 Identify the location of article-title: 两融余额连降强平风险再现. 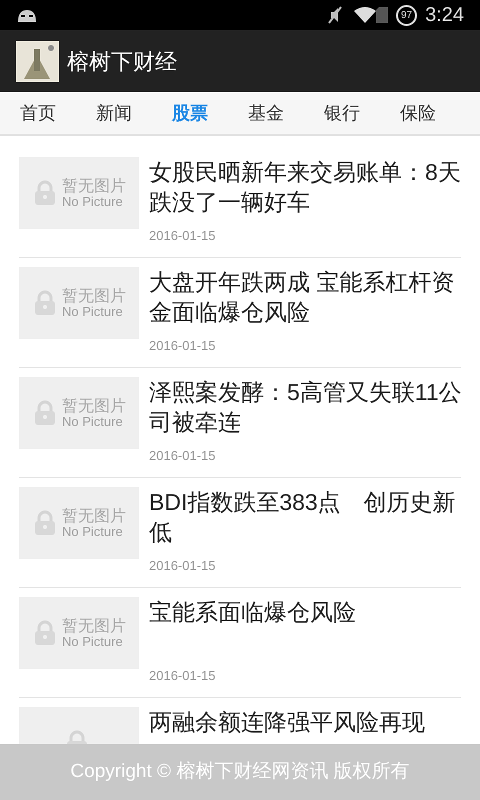
(287, 722).